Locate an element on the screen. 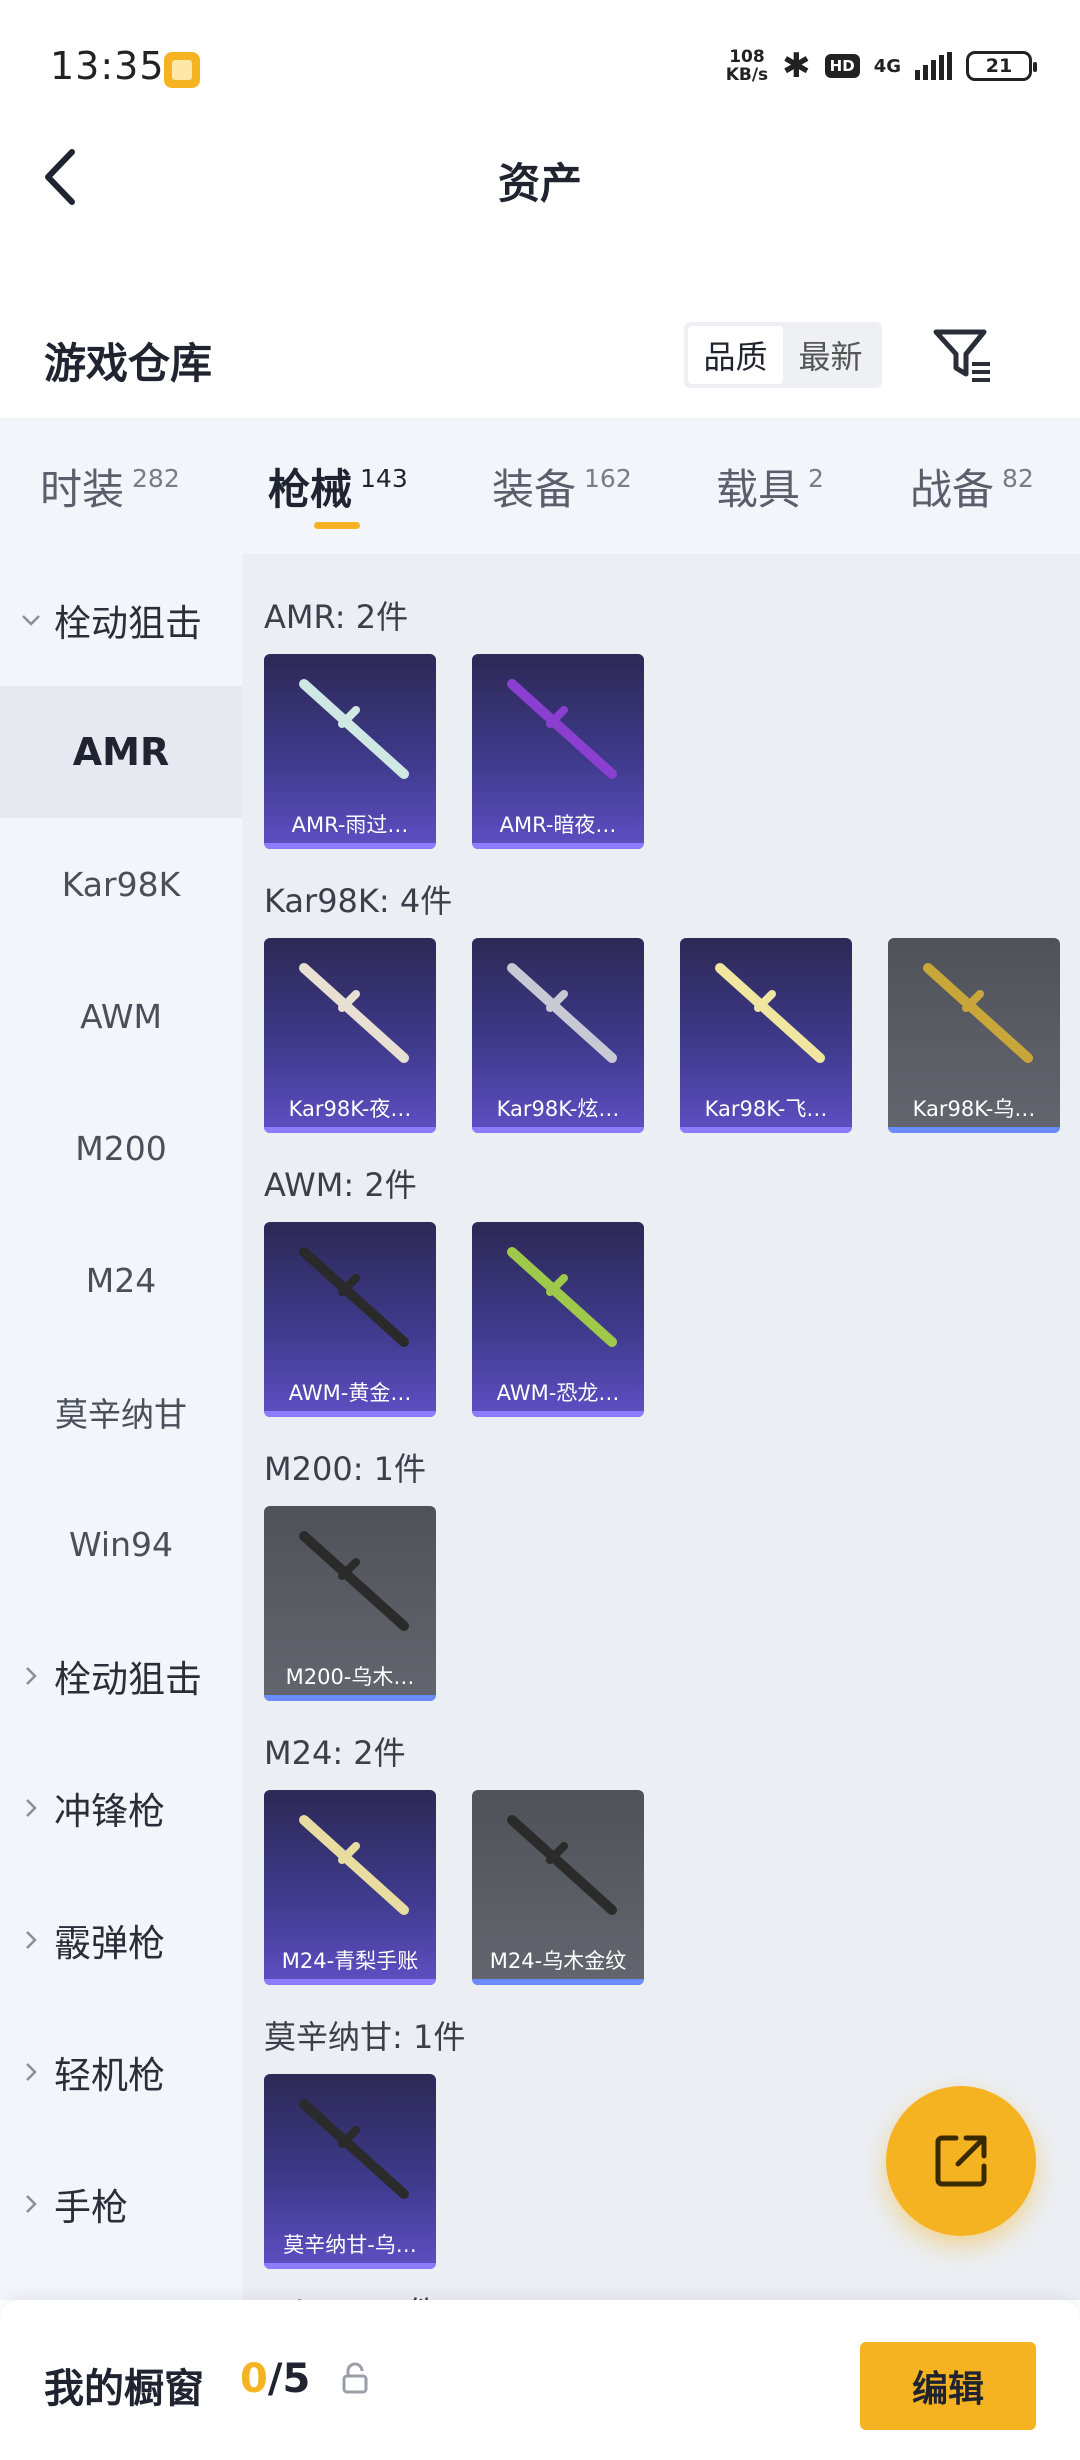 This screenshot has height=2460, width=1080. sidebar-group-label: 冲锋枪 is located at coordinates (109, 1811).